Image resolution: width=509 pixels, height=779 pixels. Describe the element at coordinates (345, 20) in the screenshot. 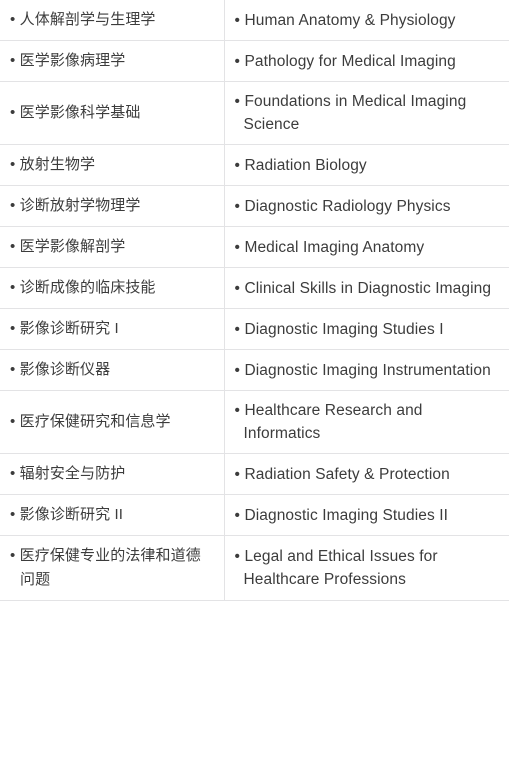

I see `course-name-english: • Human Anatomy & Physiology` at that location.